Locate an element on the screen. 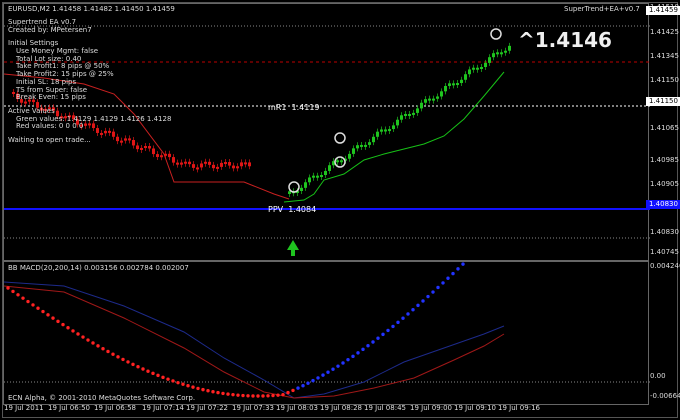 The width and height of the screenshot is (680, 420). buy-arrow-icon is located at coordinates (293, 245).